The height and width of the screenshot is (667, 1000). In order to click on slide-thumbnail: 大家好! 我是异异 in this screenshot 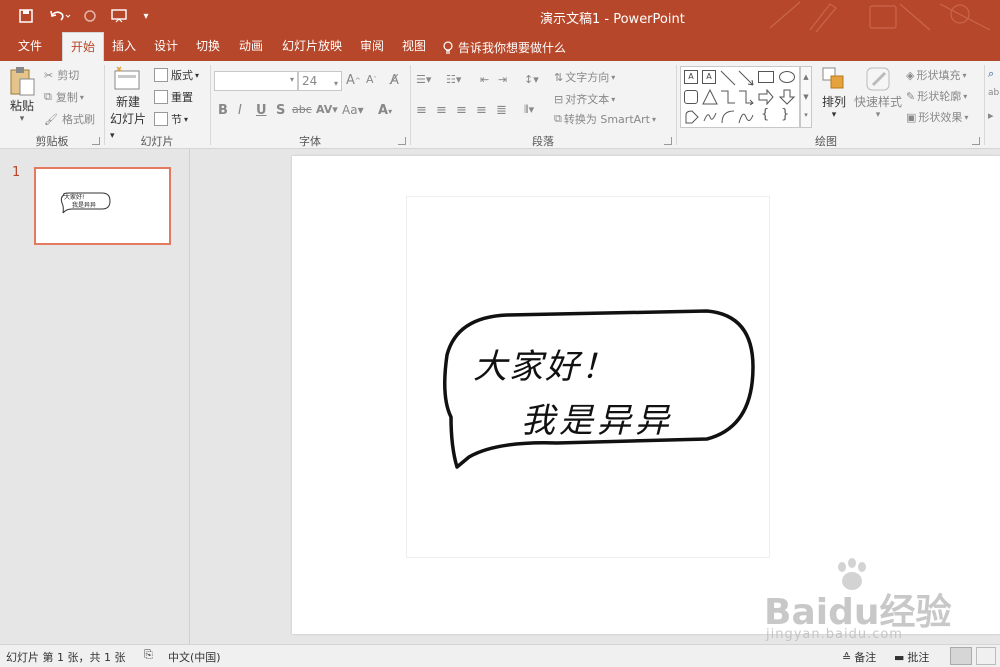, I will do `click(102, 206)`.